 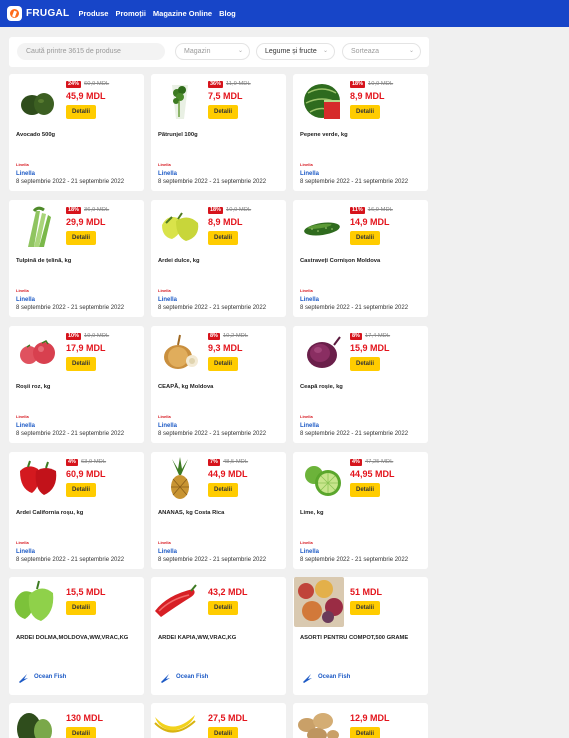 I want to click on nav-link-promotions: Promoții, so click(x=130, y=13).